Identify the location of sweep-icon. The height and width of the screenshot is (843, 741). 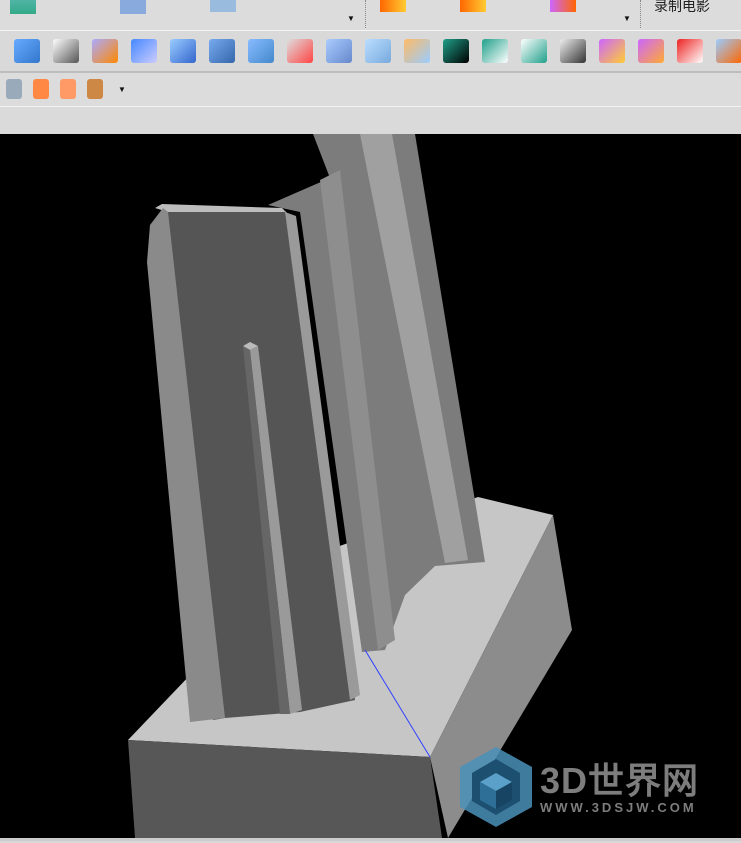
(300, 51).